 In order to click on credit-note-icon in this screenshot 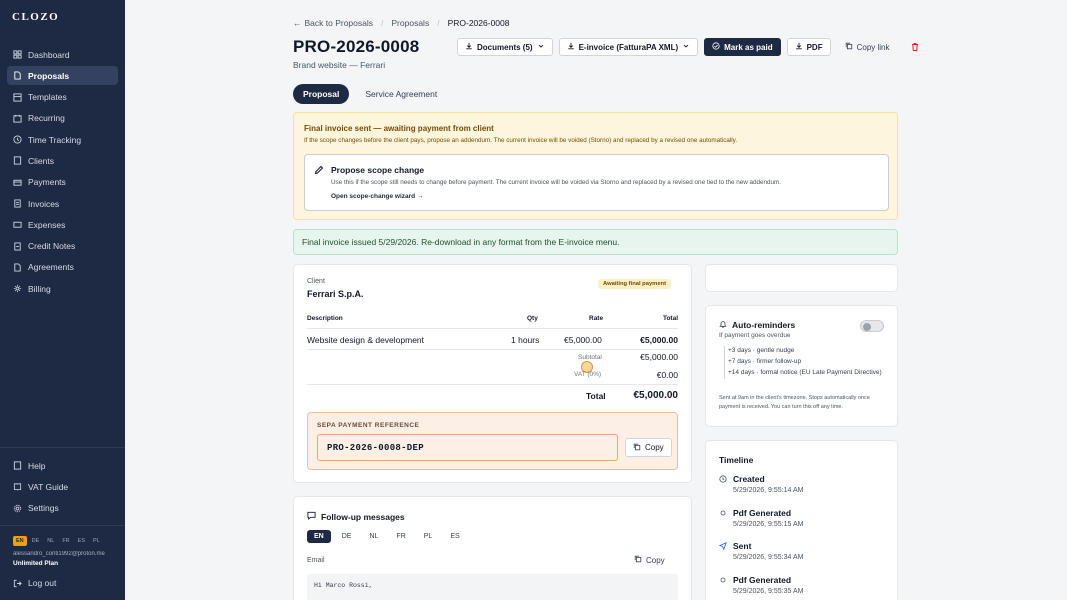, I will do `click(17, 246)`.